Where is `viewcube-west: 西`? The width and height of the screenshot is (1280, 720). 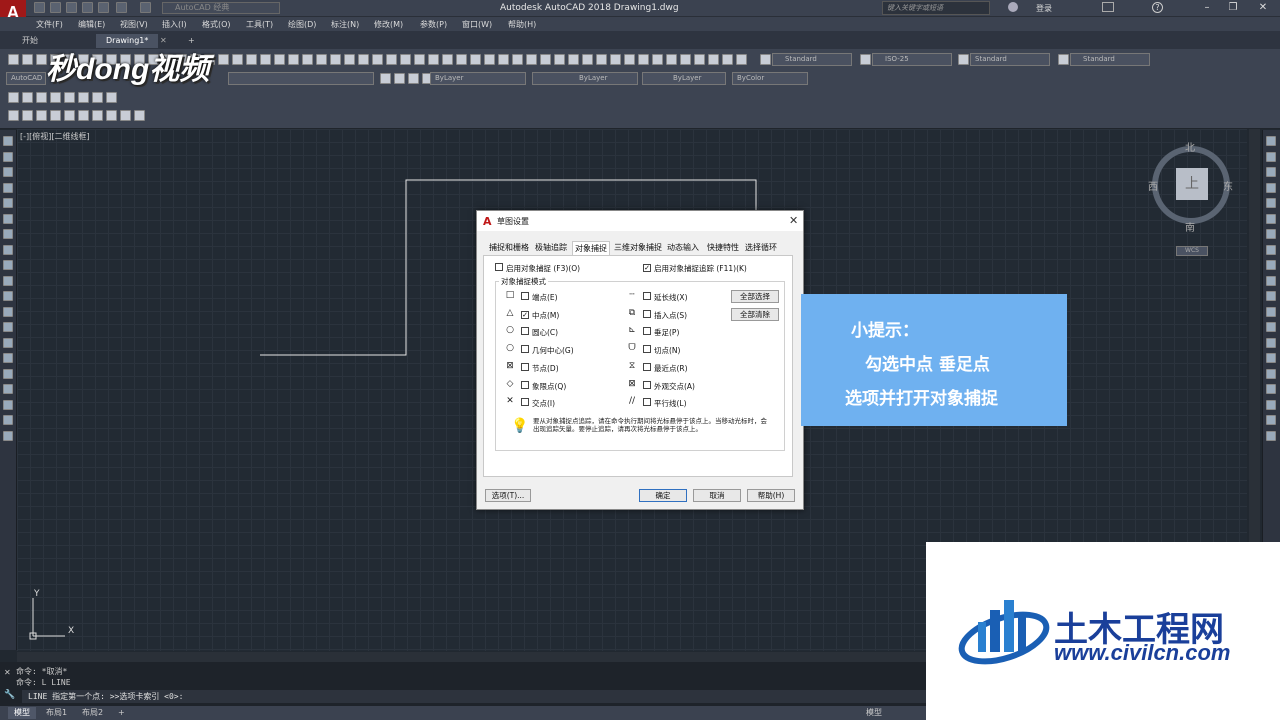 viewcube-west: 西 is located at coordinates (1153, 185).